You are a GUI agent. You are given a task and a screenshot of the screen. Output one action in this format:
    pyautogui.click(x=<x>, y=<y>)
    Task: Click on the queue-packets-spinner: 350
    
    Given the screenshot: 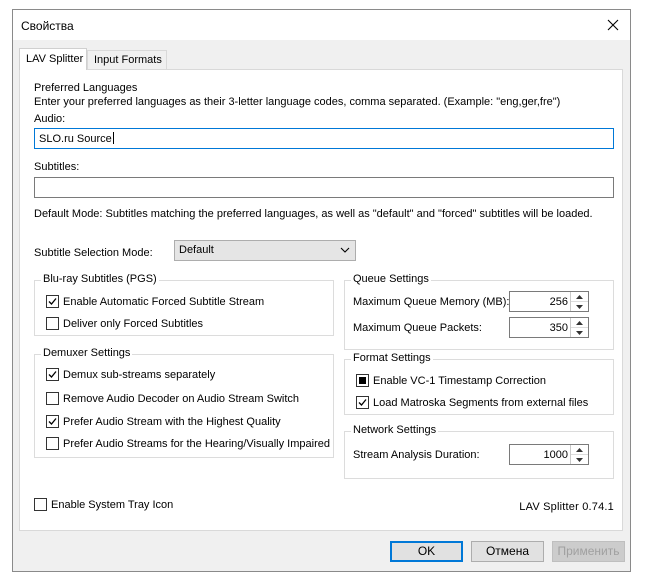 What is the action you would take?
    pyautogui.click(x=549, y=327)
    